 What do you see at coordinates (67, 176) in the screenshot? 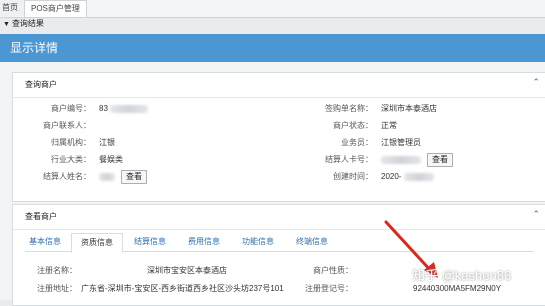
I see `label-settle-name: 结算人姓名：` at bounding box center [67, 176].